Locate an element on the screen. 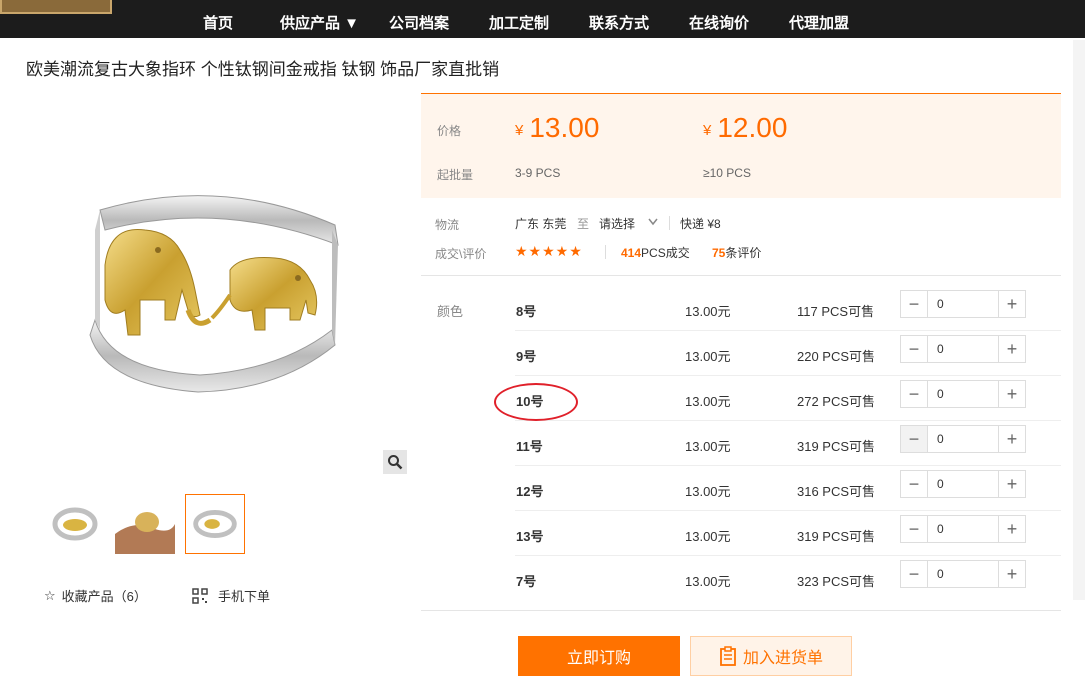 This screenshot has height=691, width=1085. price-value: 13.00 is located at coordinates (564, 127).